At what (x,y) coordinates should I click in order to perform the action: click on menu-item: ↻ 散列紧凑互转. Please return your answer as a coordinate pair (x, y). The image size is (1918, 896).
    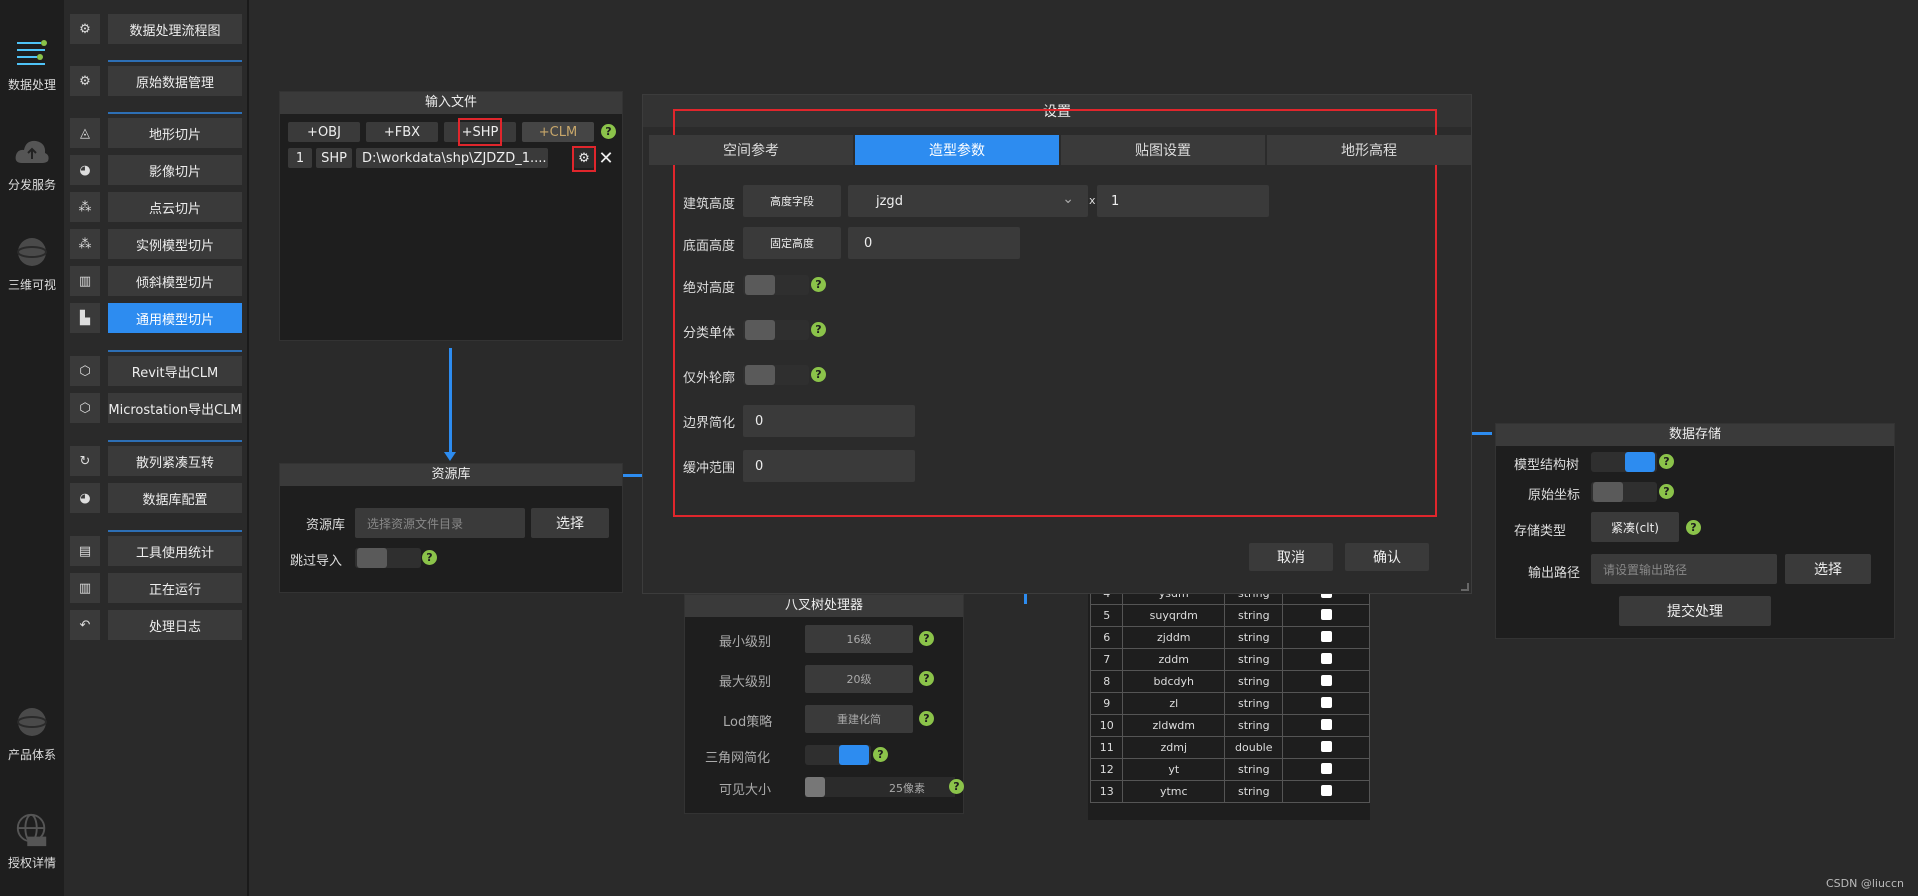
    Looking at the image, I should click on (158, 461).